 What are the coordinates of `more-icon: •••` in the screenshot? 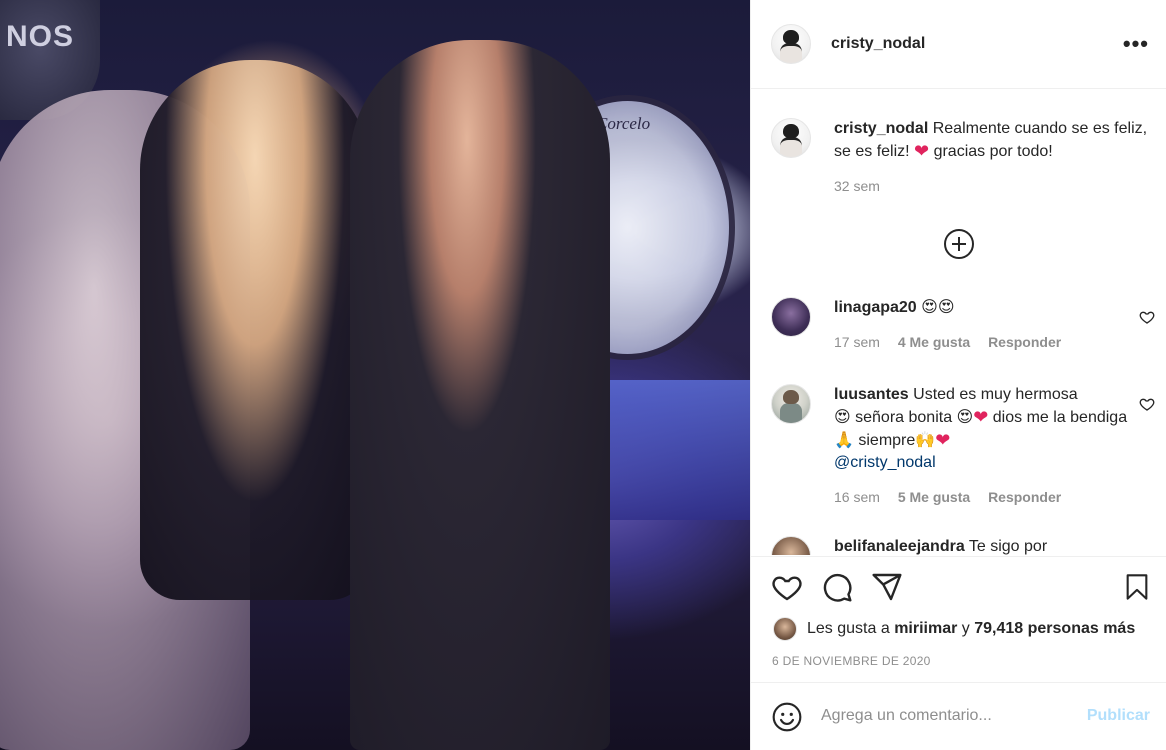 It's located at (1136, 44).